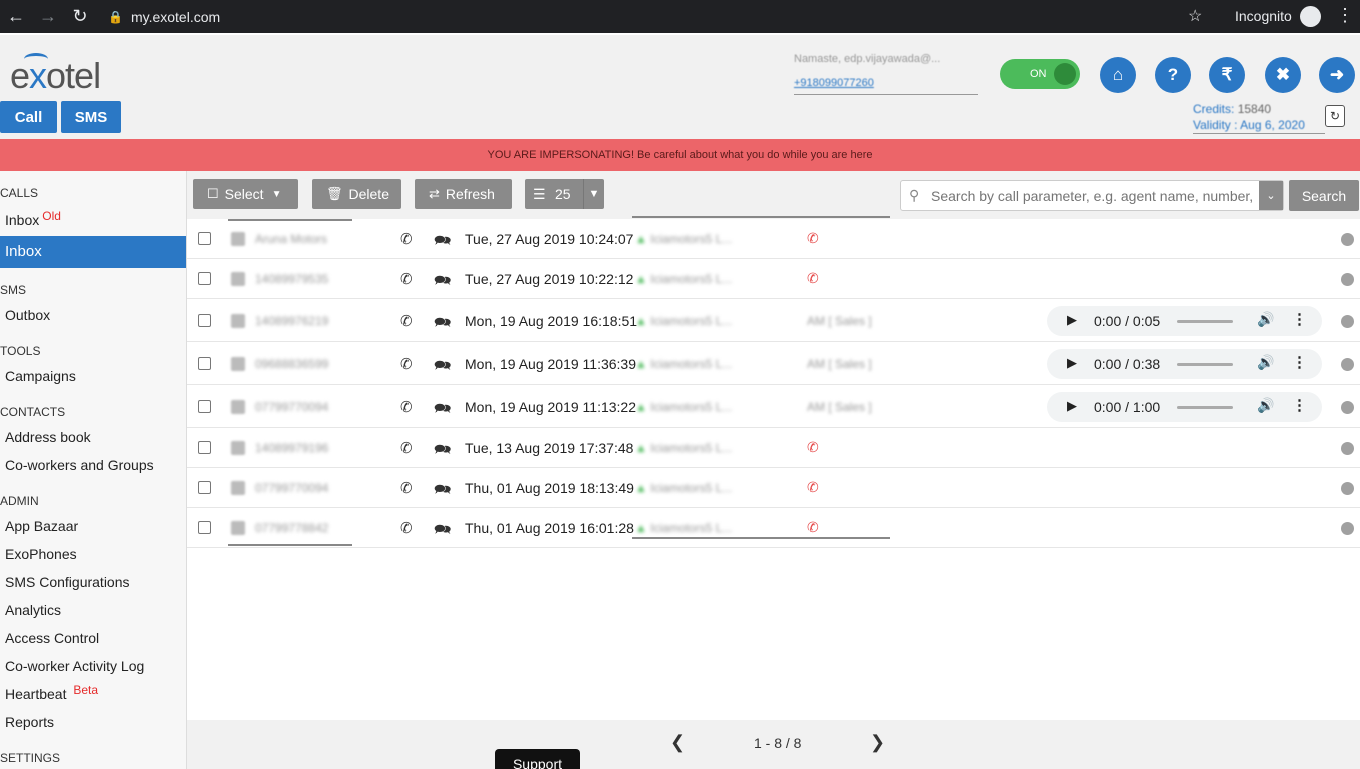  Describe the element at coordinates (356, 194) in the screenshot. I see `delete-button: 🗑 Delete` at that location.